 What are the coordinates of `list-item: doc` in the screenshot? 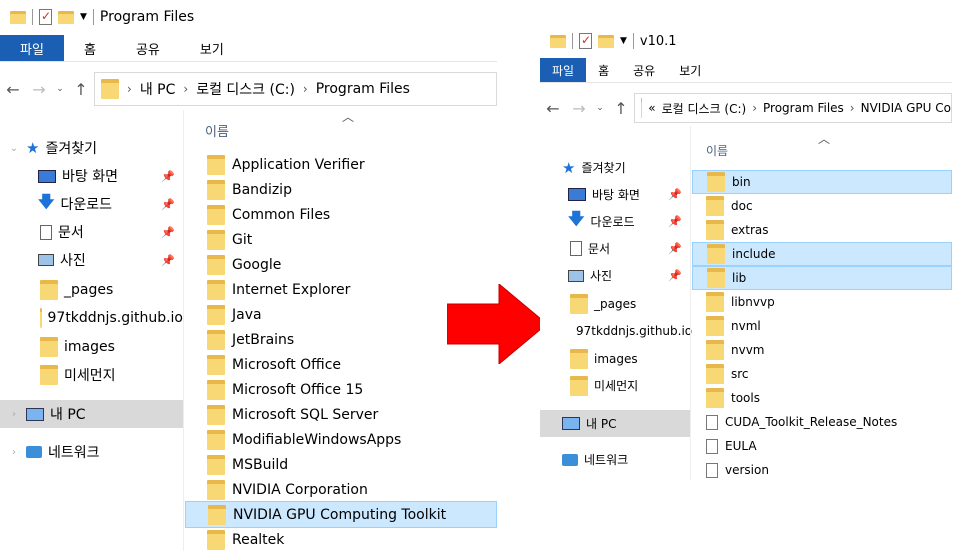 It's located at (822, 206).